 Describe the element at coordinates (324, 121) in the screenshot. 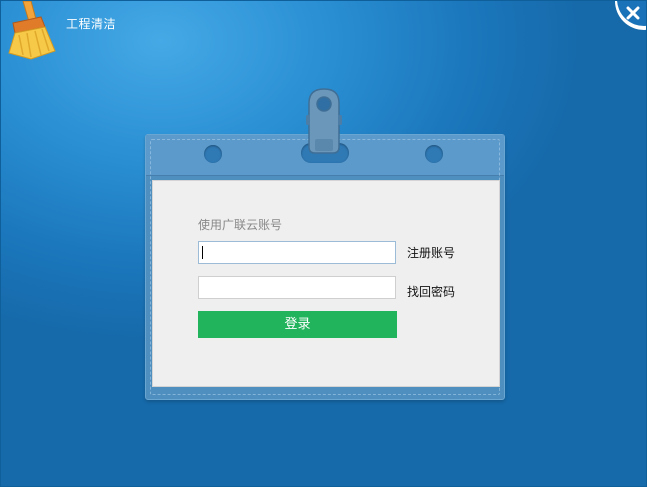

I see `badge-clip-icon` at that location.